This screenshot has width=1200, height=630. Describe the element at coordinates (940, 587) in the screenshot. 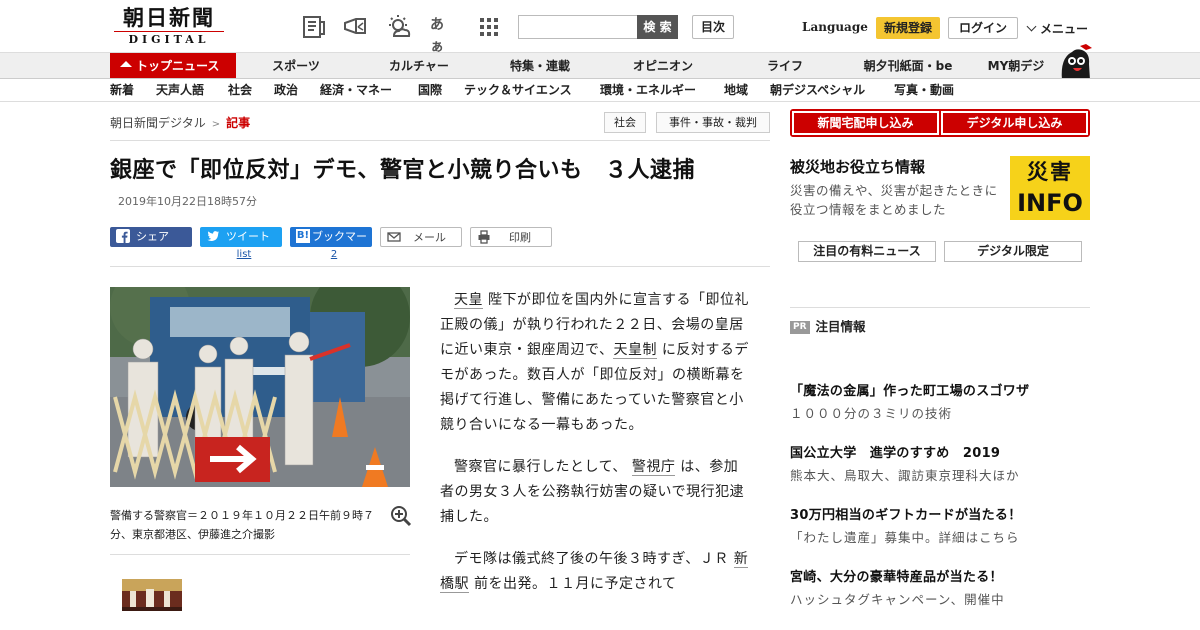

I see `pr-item: 宮崎、大分の豪華特産品が当たる！ ハッシュタグキャンペーン、開催中` at that location.